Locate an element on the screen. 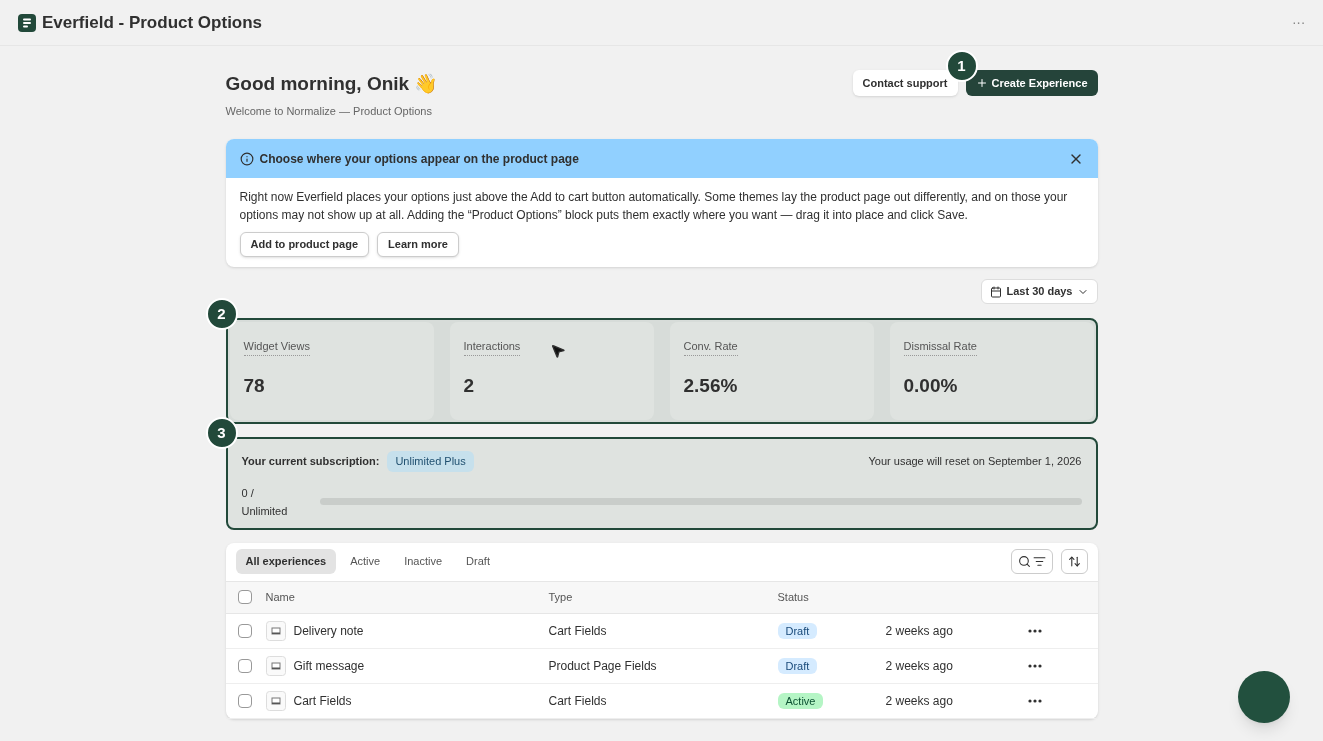 This screenshot has width=1323, height=741. sort-arrows-icon is located at coordinates (1074, 561).